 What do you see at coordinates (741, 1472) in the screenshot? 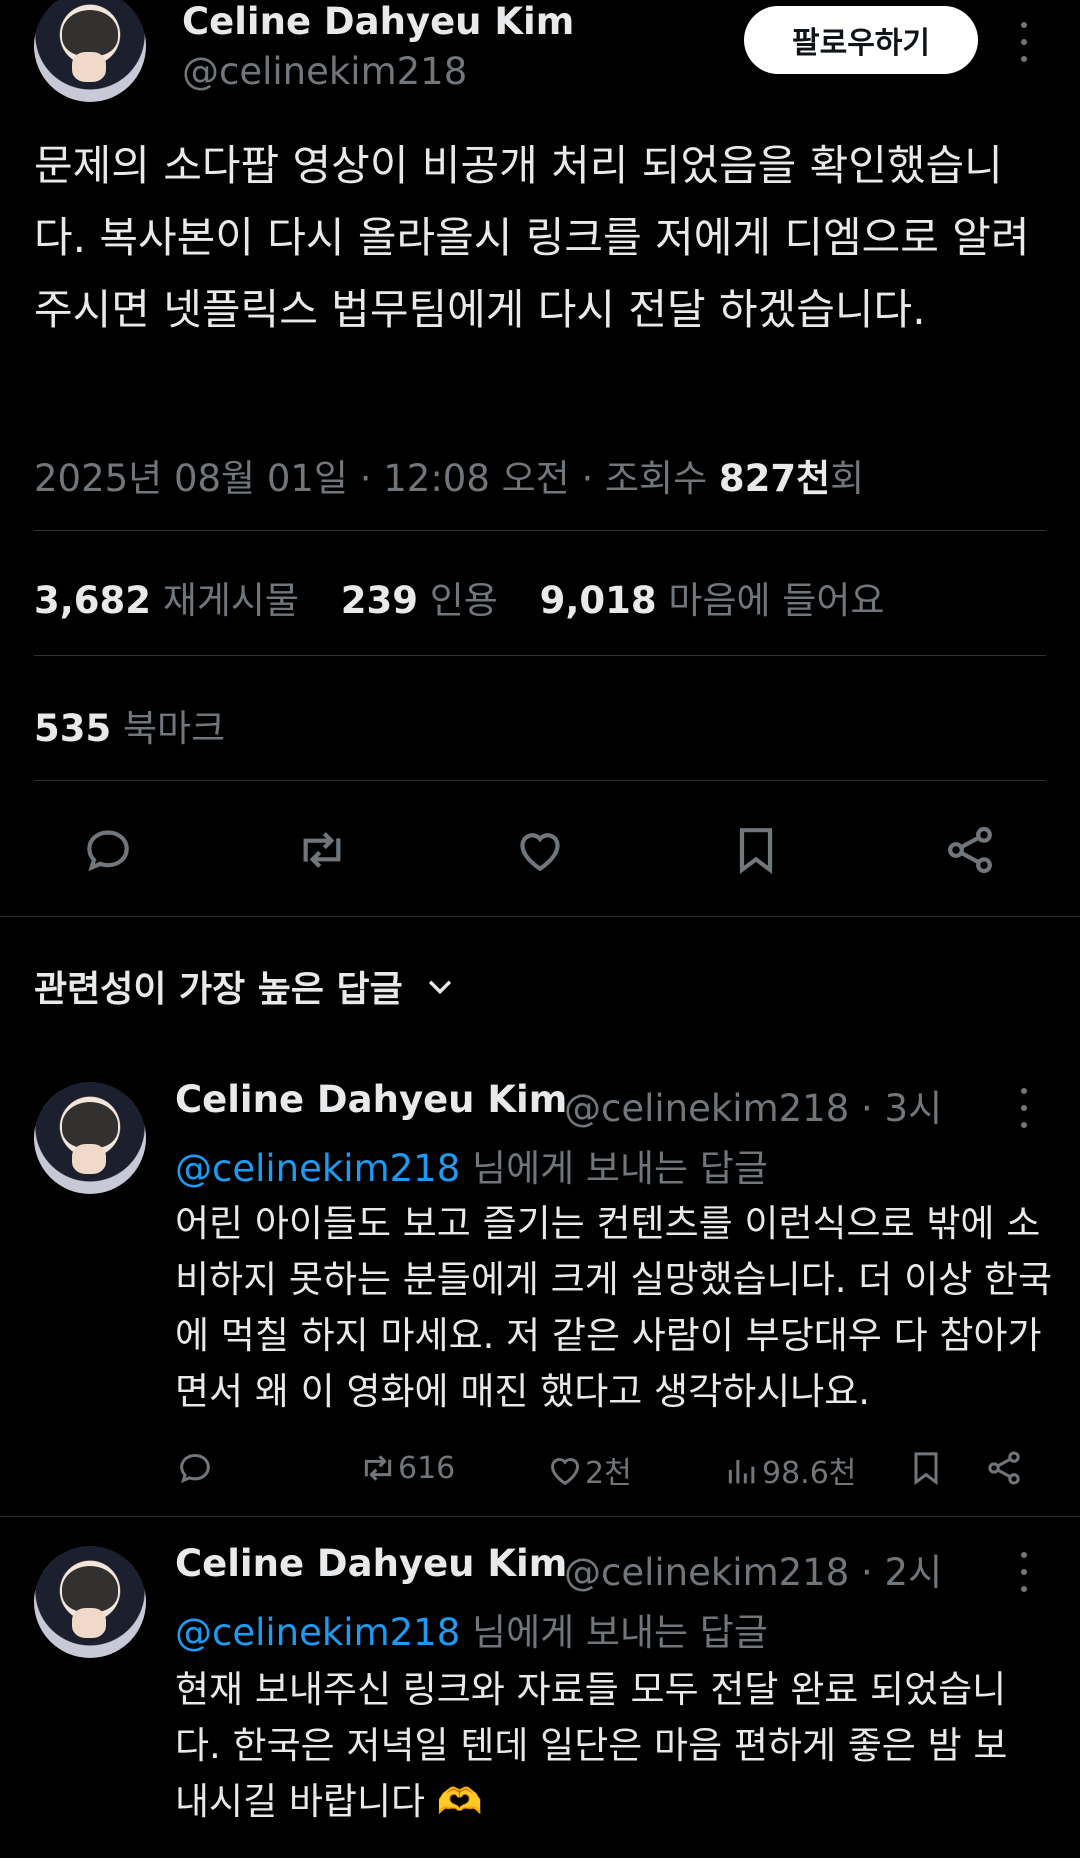
I see `views-icon` at bounding box center [741, 1472].